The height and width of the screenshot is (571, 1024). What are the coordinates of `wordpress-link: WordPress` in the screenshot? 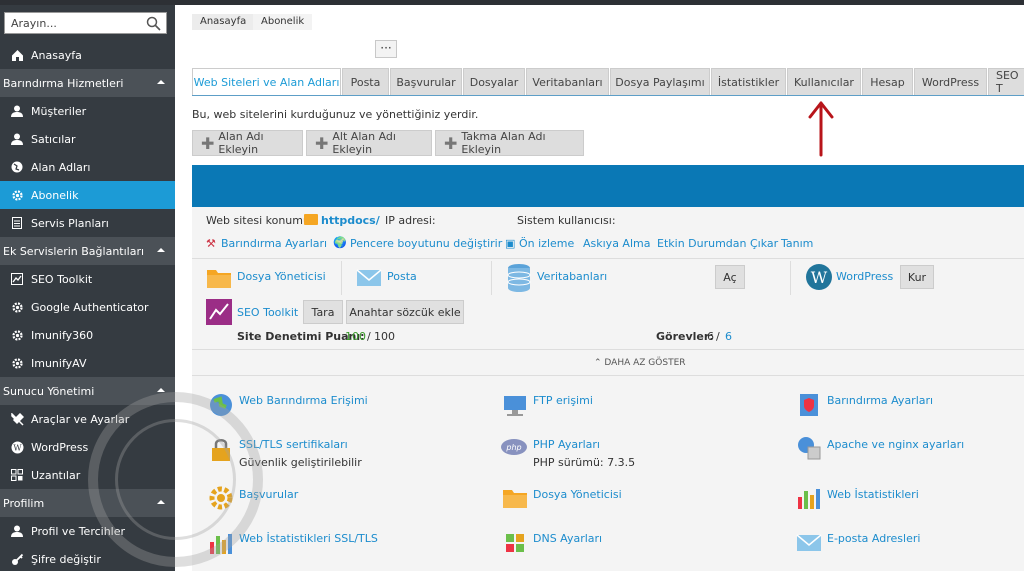 It's located at (864, 276).